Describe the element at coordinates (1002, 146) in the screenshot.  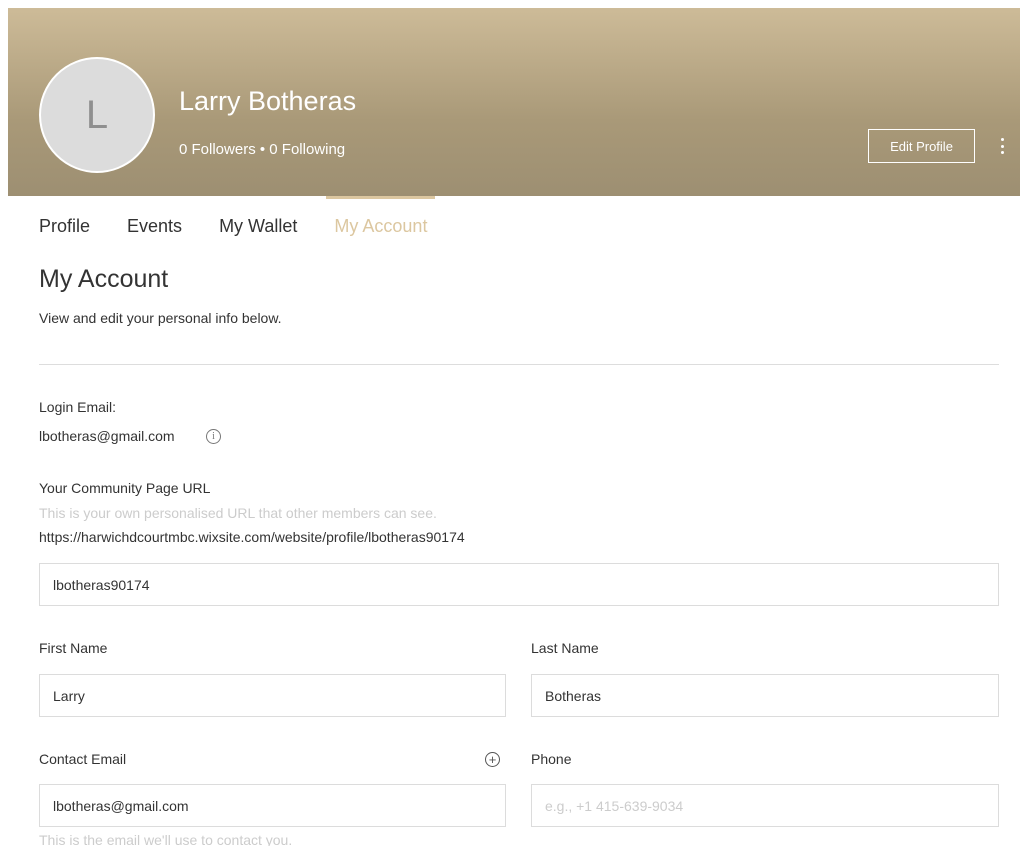
I see `more-options-icon` at that location.